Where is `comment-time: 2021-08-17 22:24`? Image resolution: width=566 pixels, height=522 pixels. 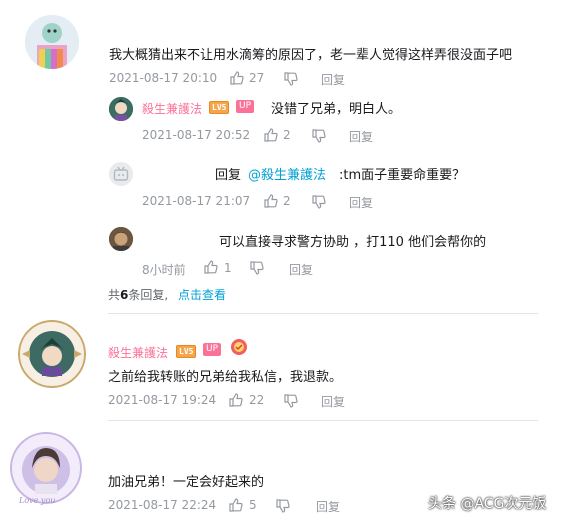
comment-time: 2021-08-17 22:24 is located at coordinates (162, 505).